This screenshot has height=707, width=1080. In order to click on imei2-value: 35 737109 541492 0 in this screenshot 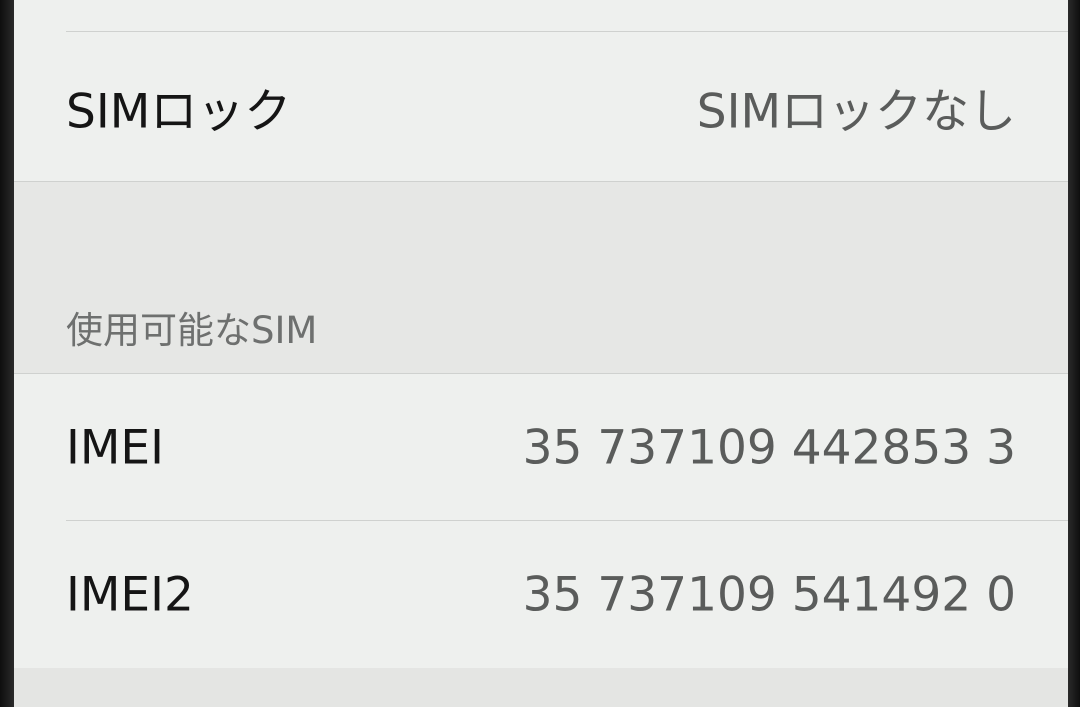, I will do `click(769, 594)`.